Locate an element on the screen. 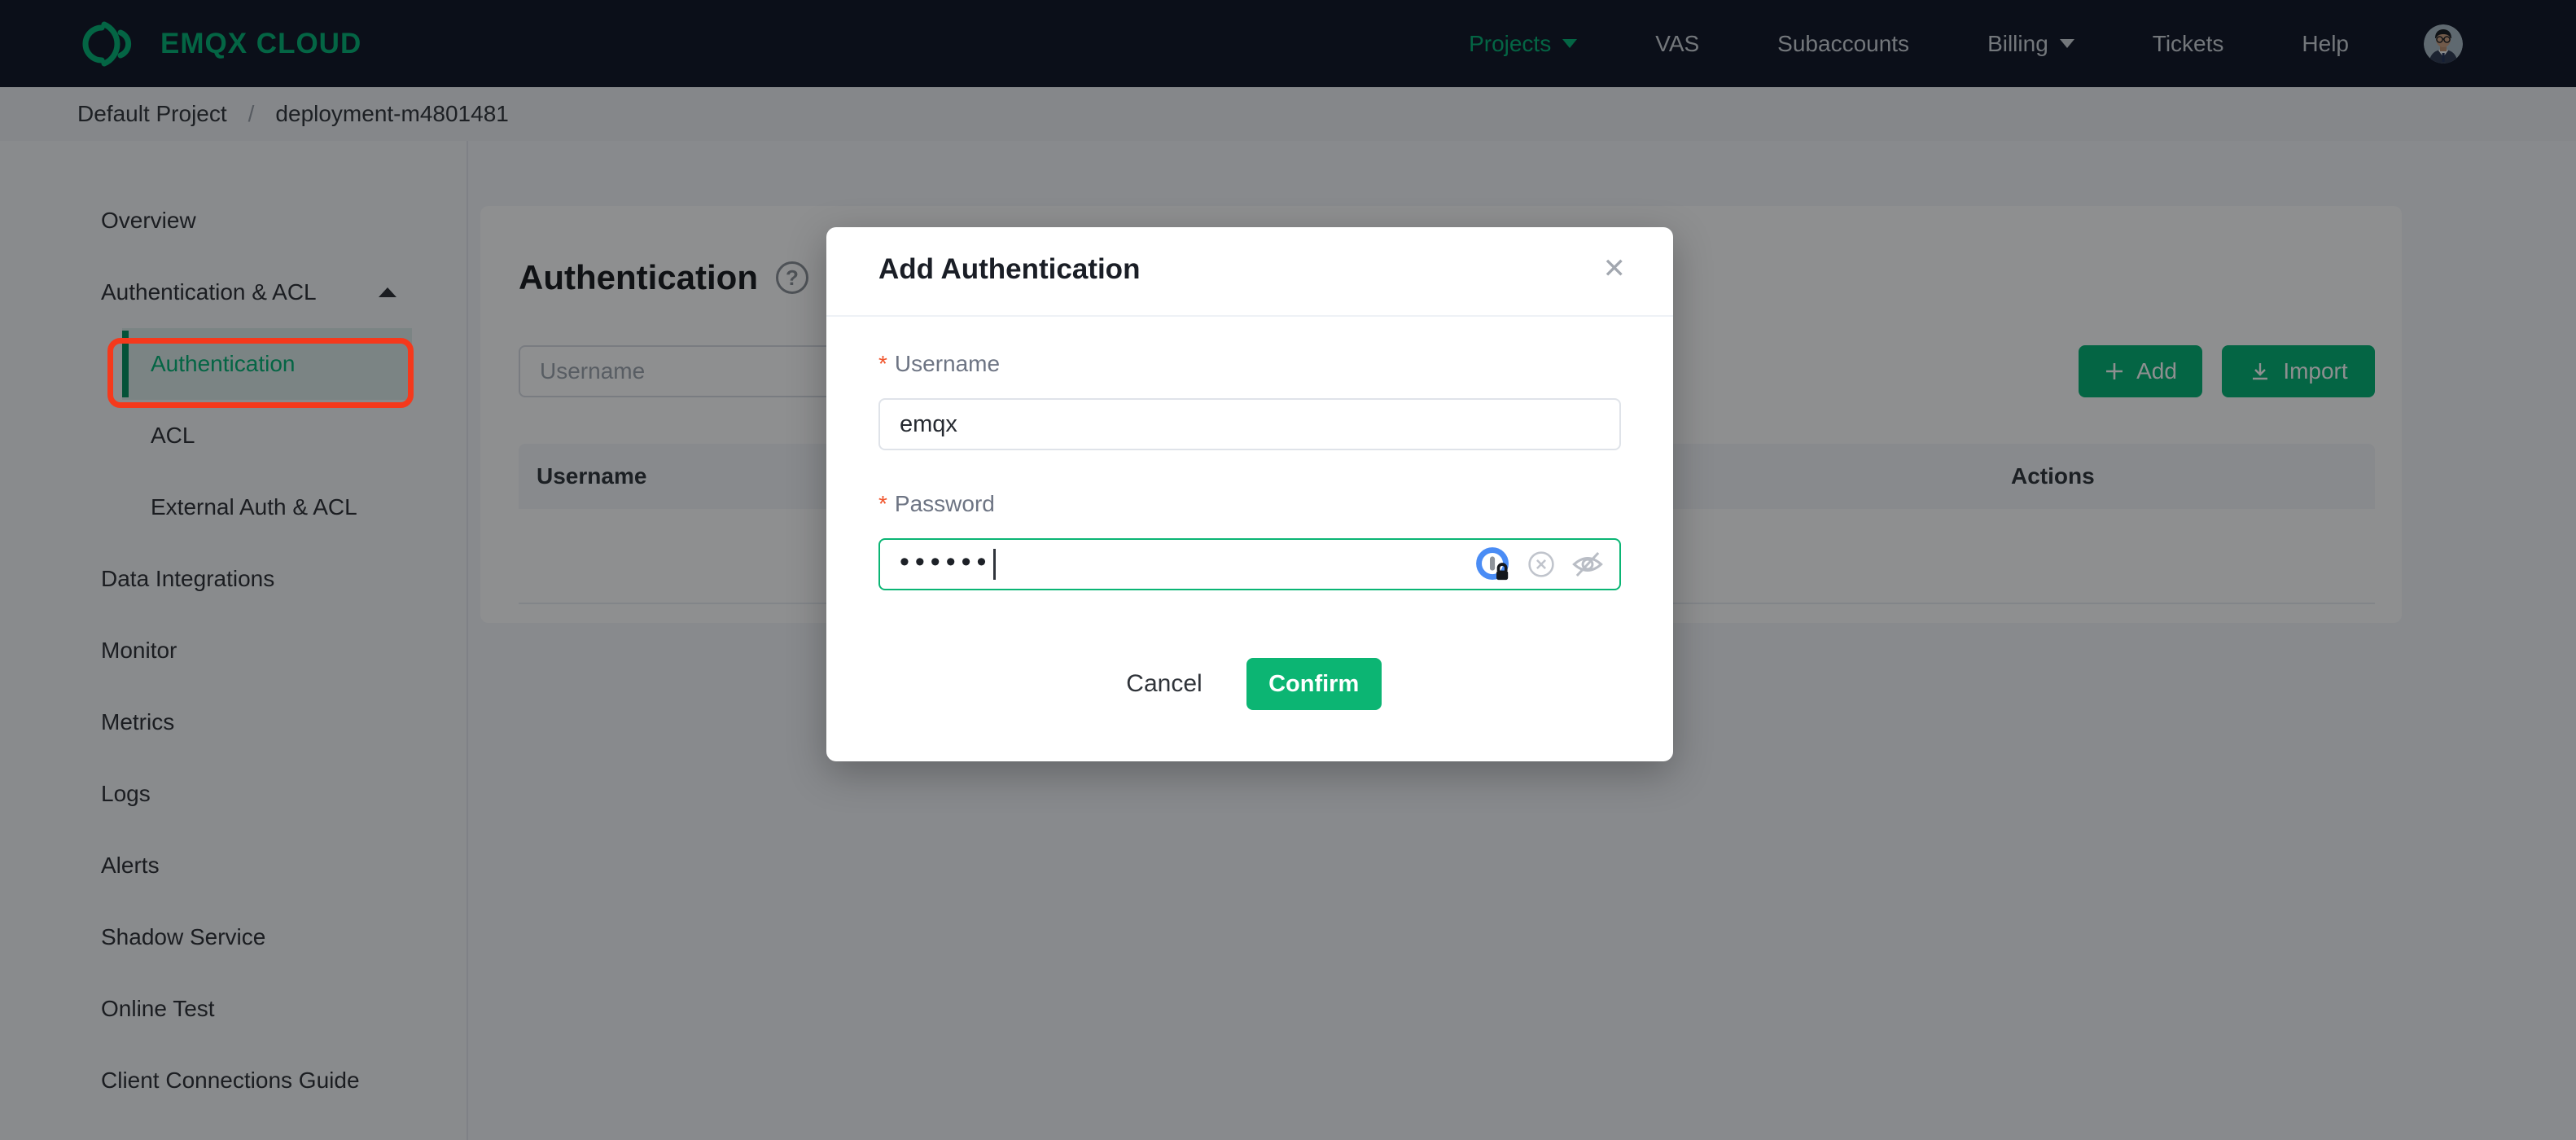  dialog-header-divider is located at coordinates (1249, 316).